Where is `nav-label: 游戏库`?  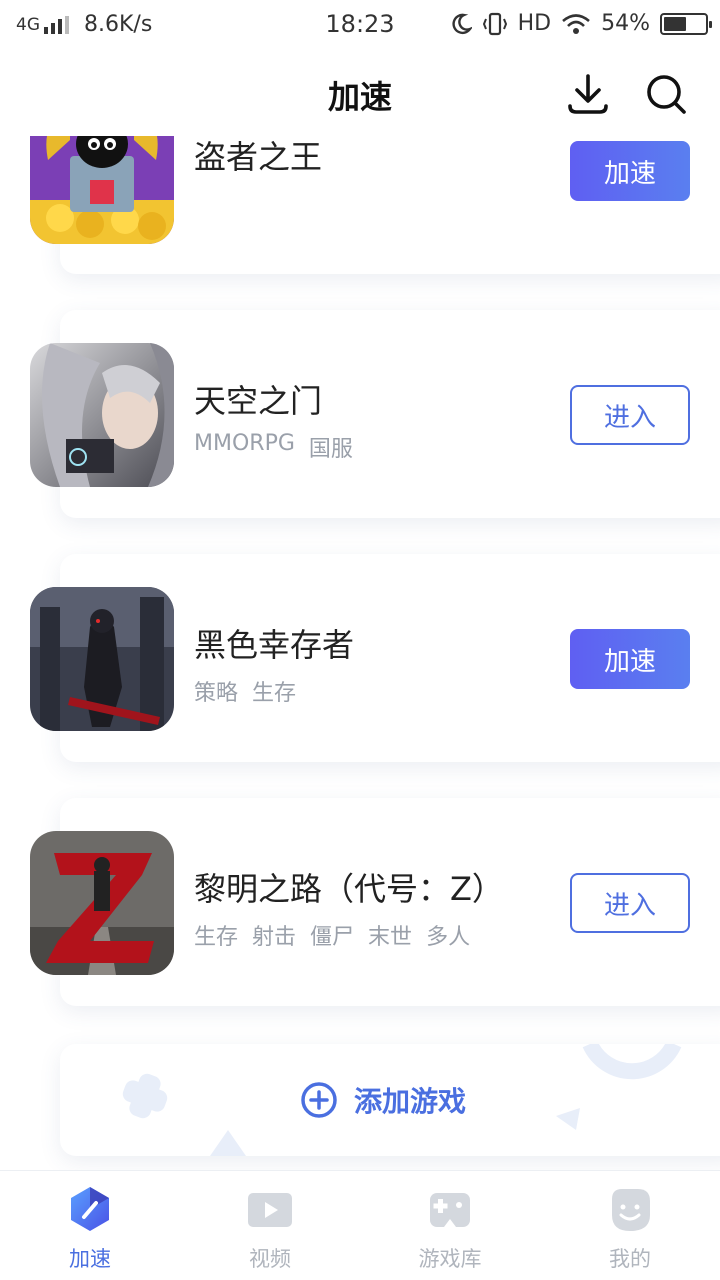
nav-label: 游戏库 is located at coordinates (450, 1259).